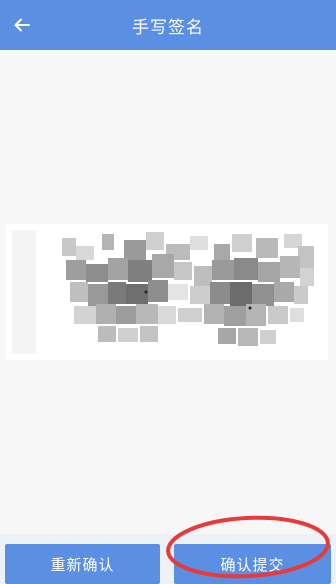  I want to click on action-bar: 重新确认 确认提交, so click(168, 559).